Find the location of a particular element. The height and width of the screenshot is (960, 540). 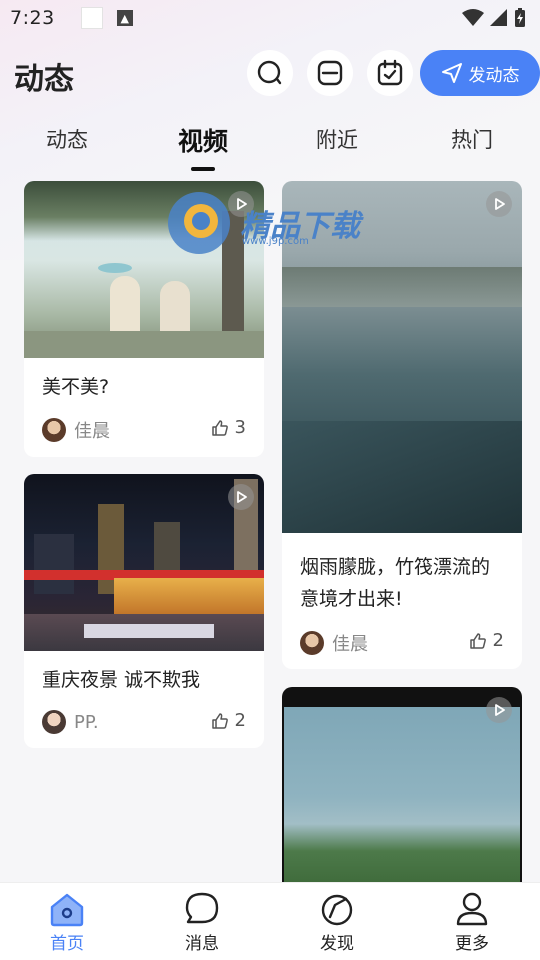

like-button: 3 is located at coordinates (228, 427).